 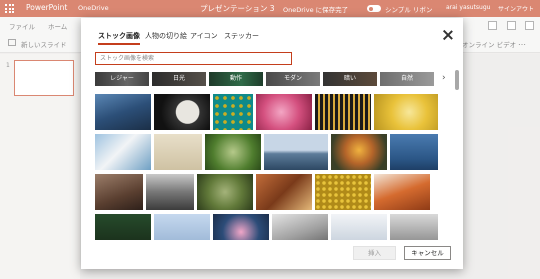 I want to click on stock-image-golf-ball, so click(x=182, y=112).